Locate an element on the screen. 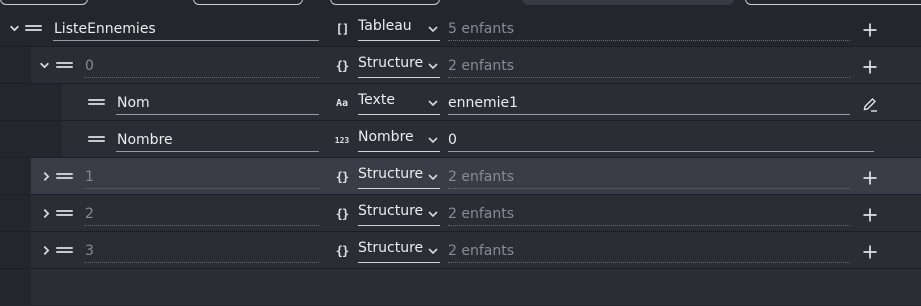 The width and height of the screenshot is (921, 306). tree-row-liste-ennemies: ListeEnnemies [] Tableau 5 enfants is located at coordinates (460, 28).